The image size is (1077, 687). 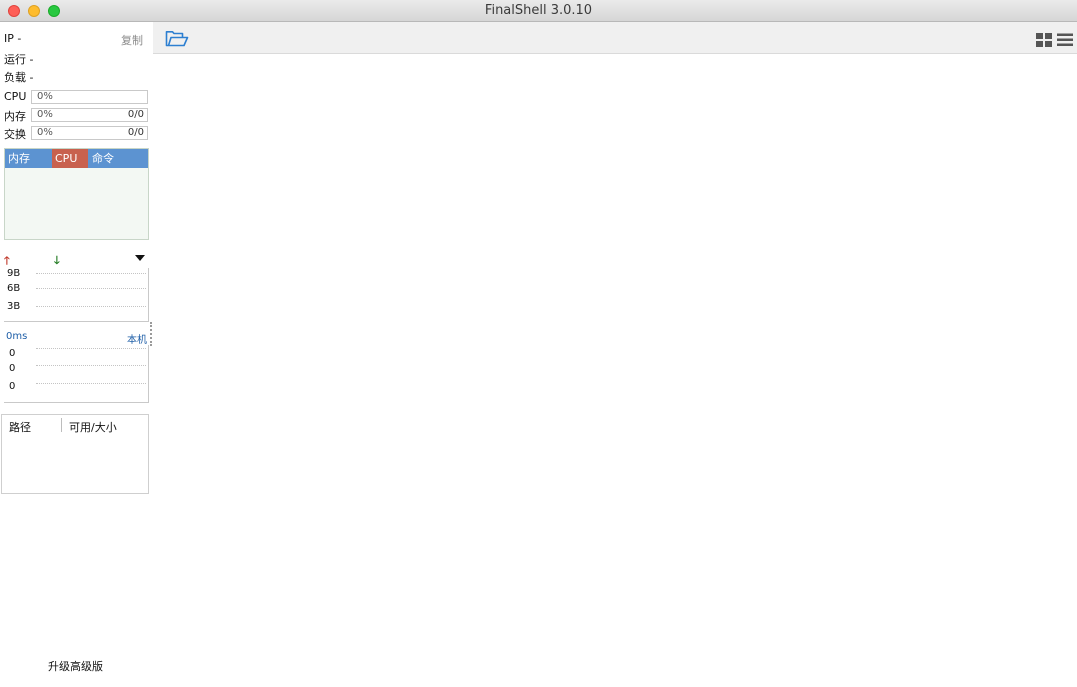 I want to click on grid-view-button, so click(x=1044, y=39).